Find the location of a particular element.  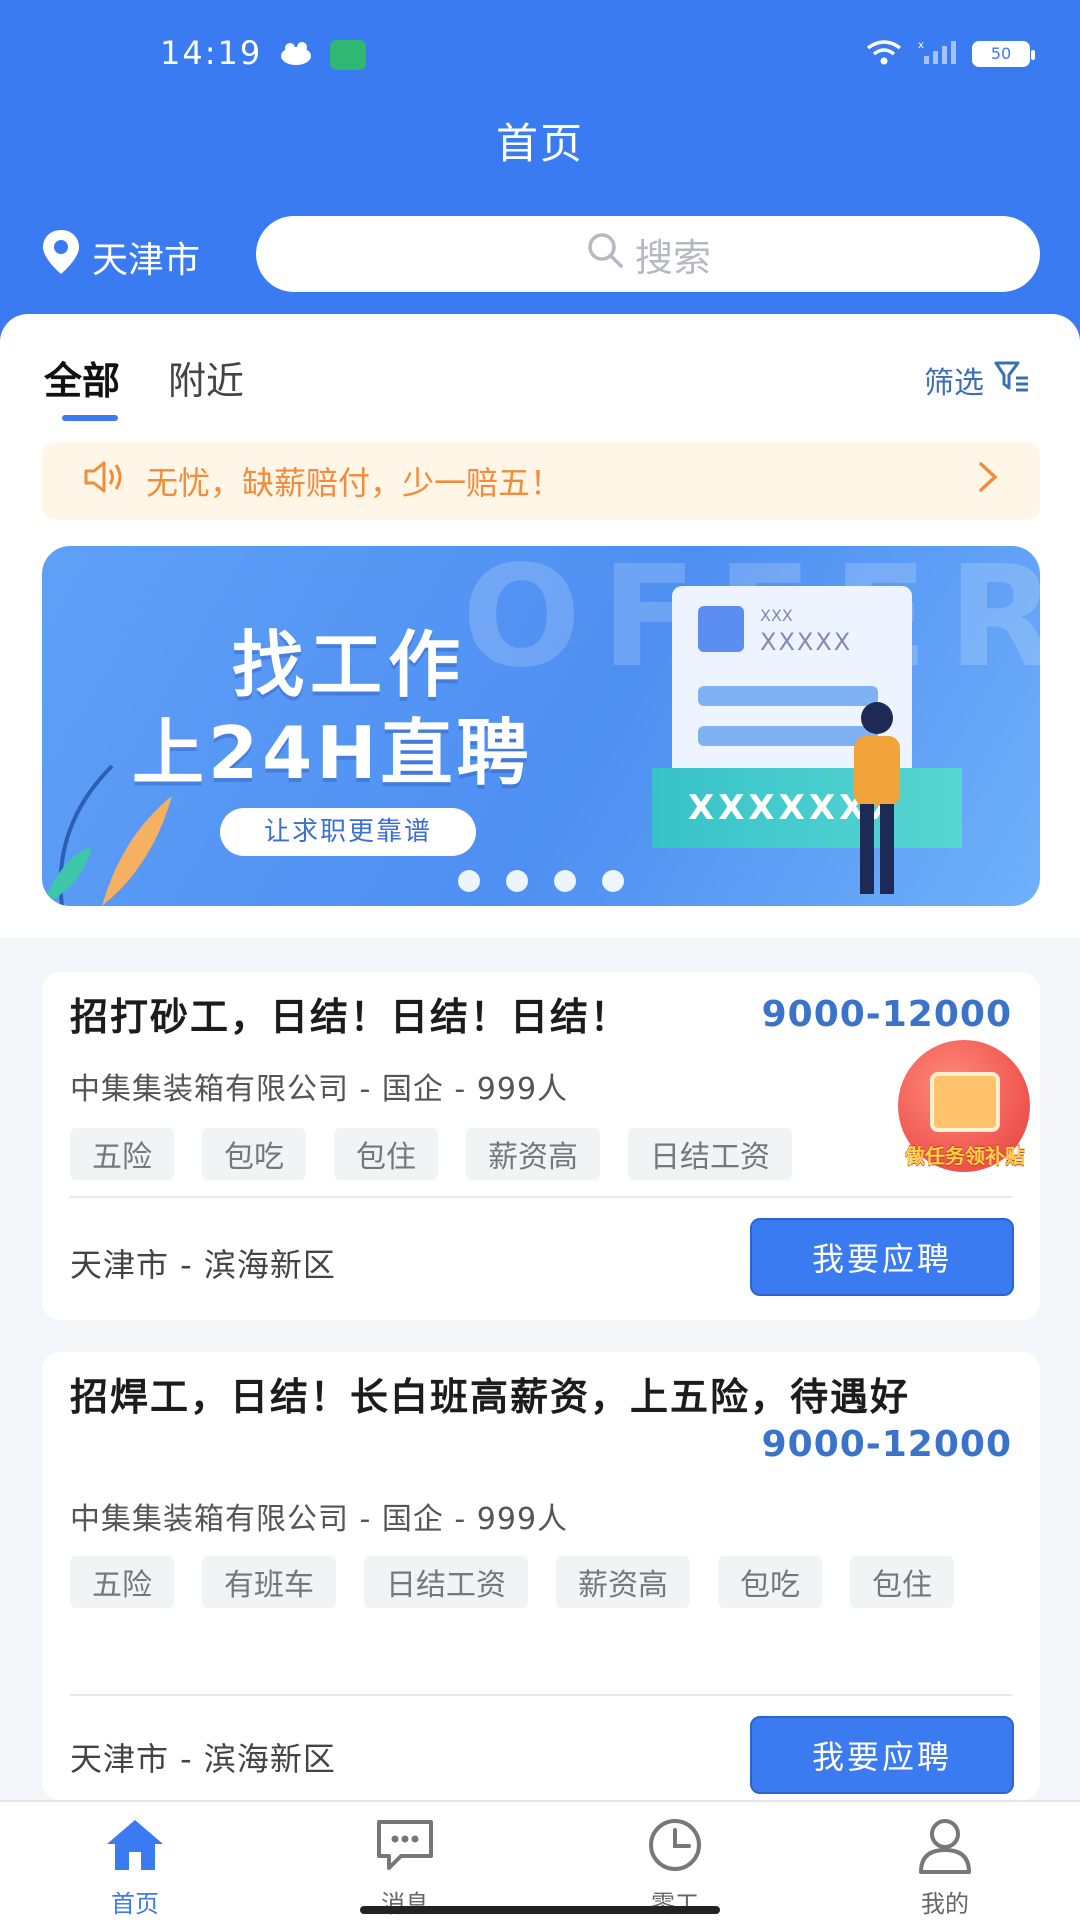

job-tags: 五险 有班车 日结工资 薪资高 包吃 包住 is located at coordinates (540, 1582).